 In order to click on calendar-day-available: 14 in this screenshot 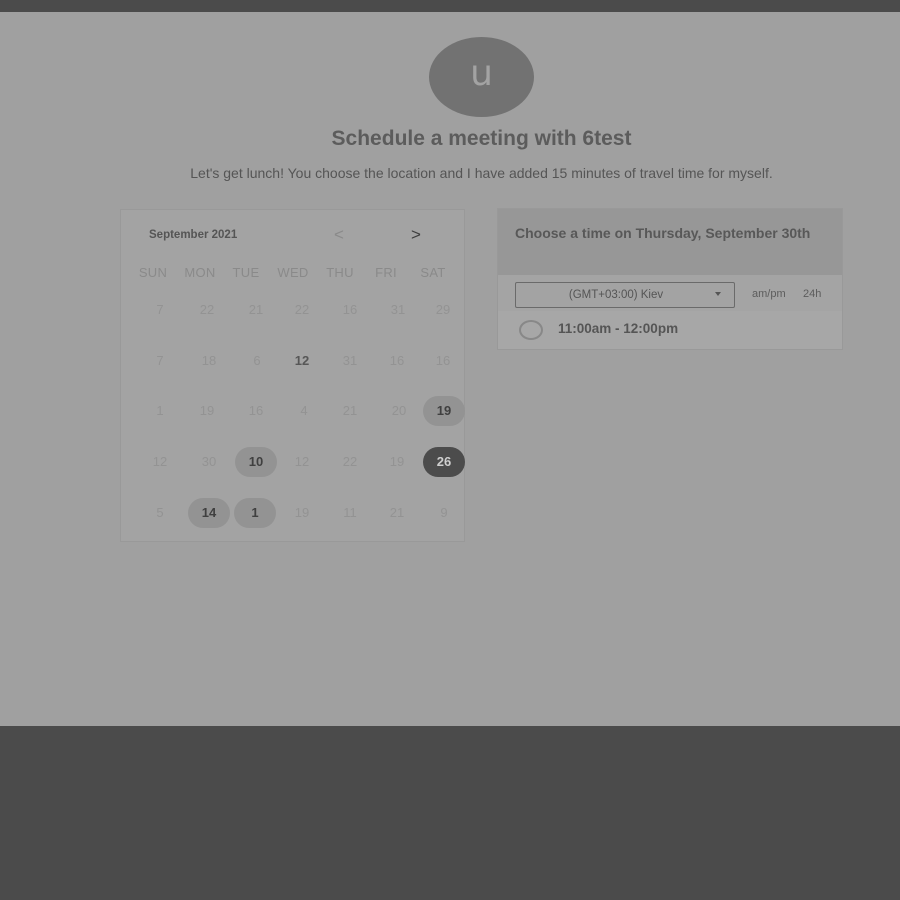, I will do `click(209, 513)`.